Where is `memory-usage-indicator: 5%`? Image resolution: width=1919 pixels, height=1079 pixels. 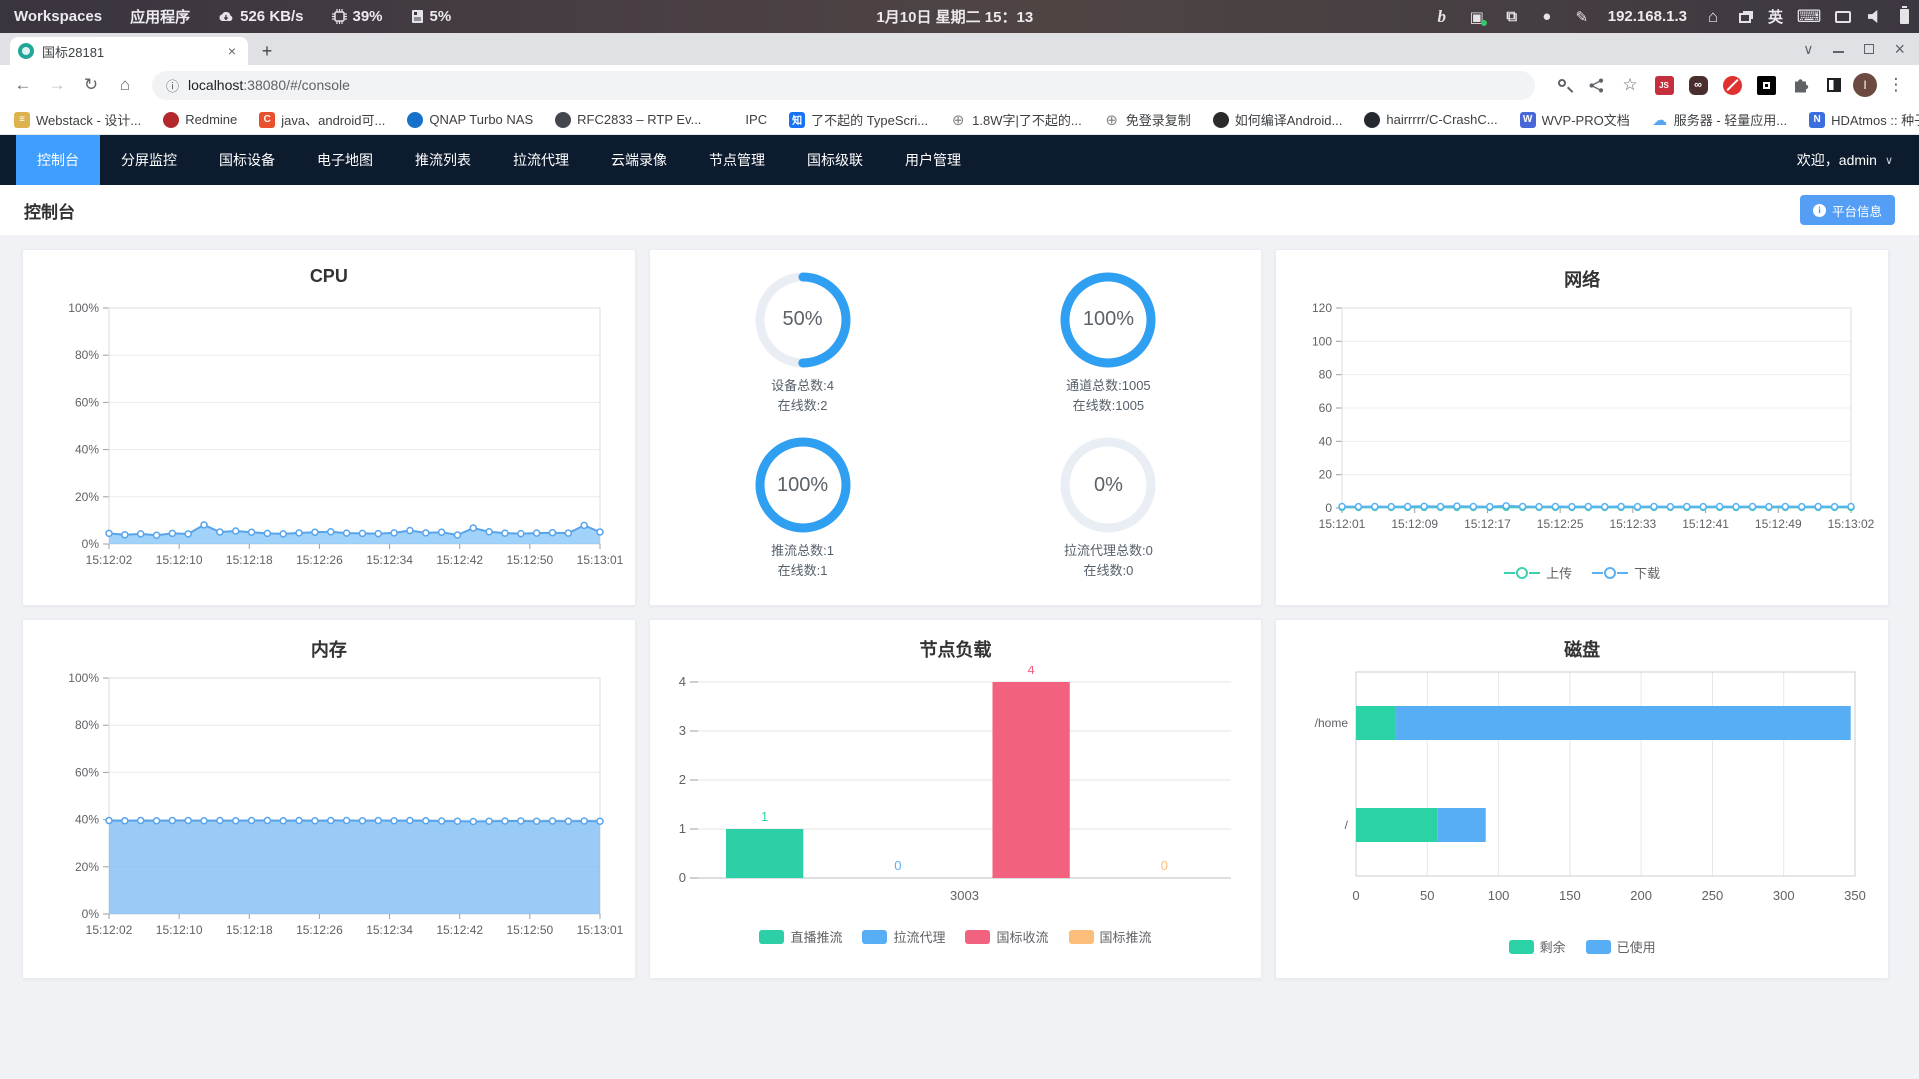 memory-usage-indicator: 5% is located at coordinates (431, 16).